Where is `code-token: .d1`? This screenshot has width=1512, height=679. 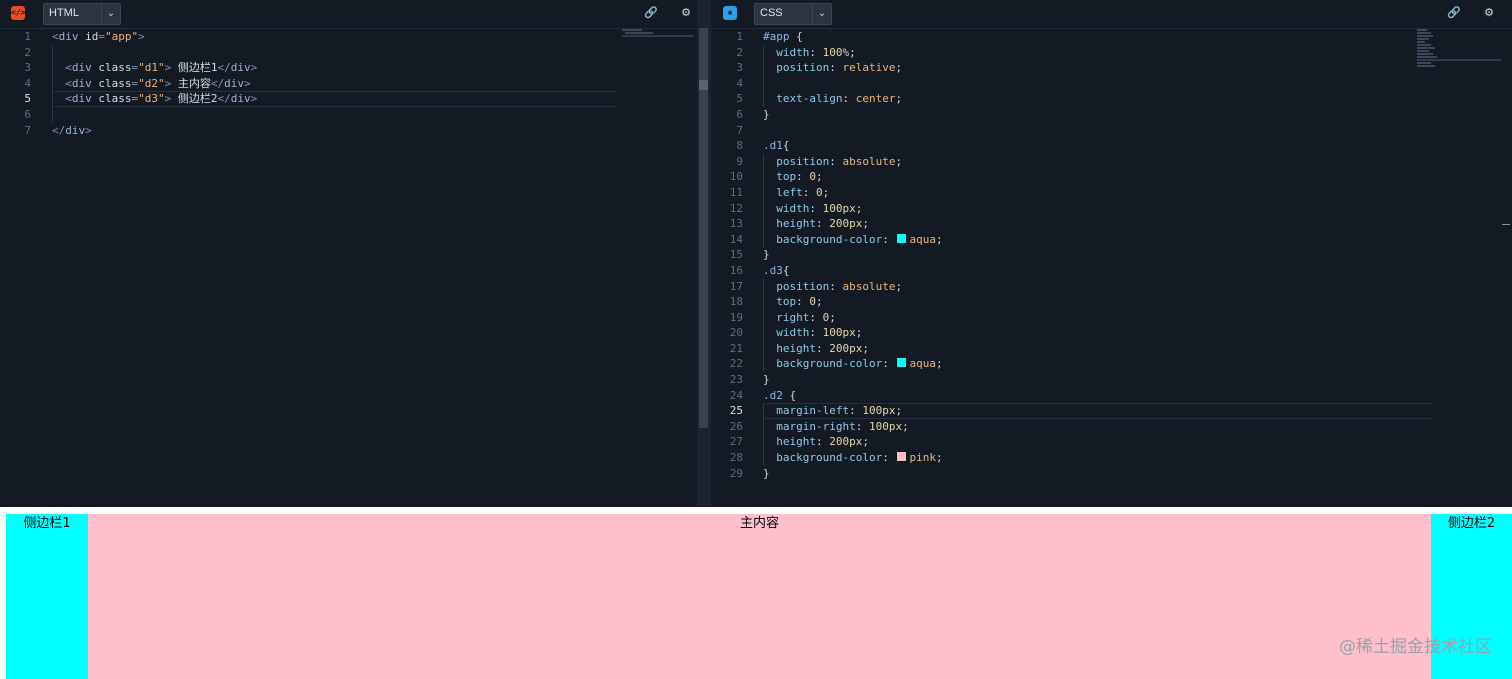 code-token: .d1 is located at coordinates (773, 146).